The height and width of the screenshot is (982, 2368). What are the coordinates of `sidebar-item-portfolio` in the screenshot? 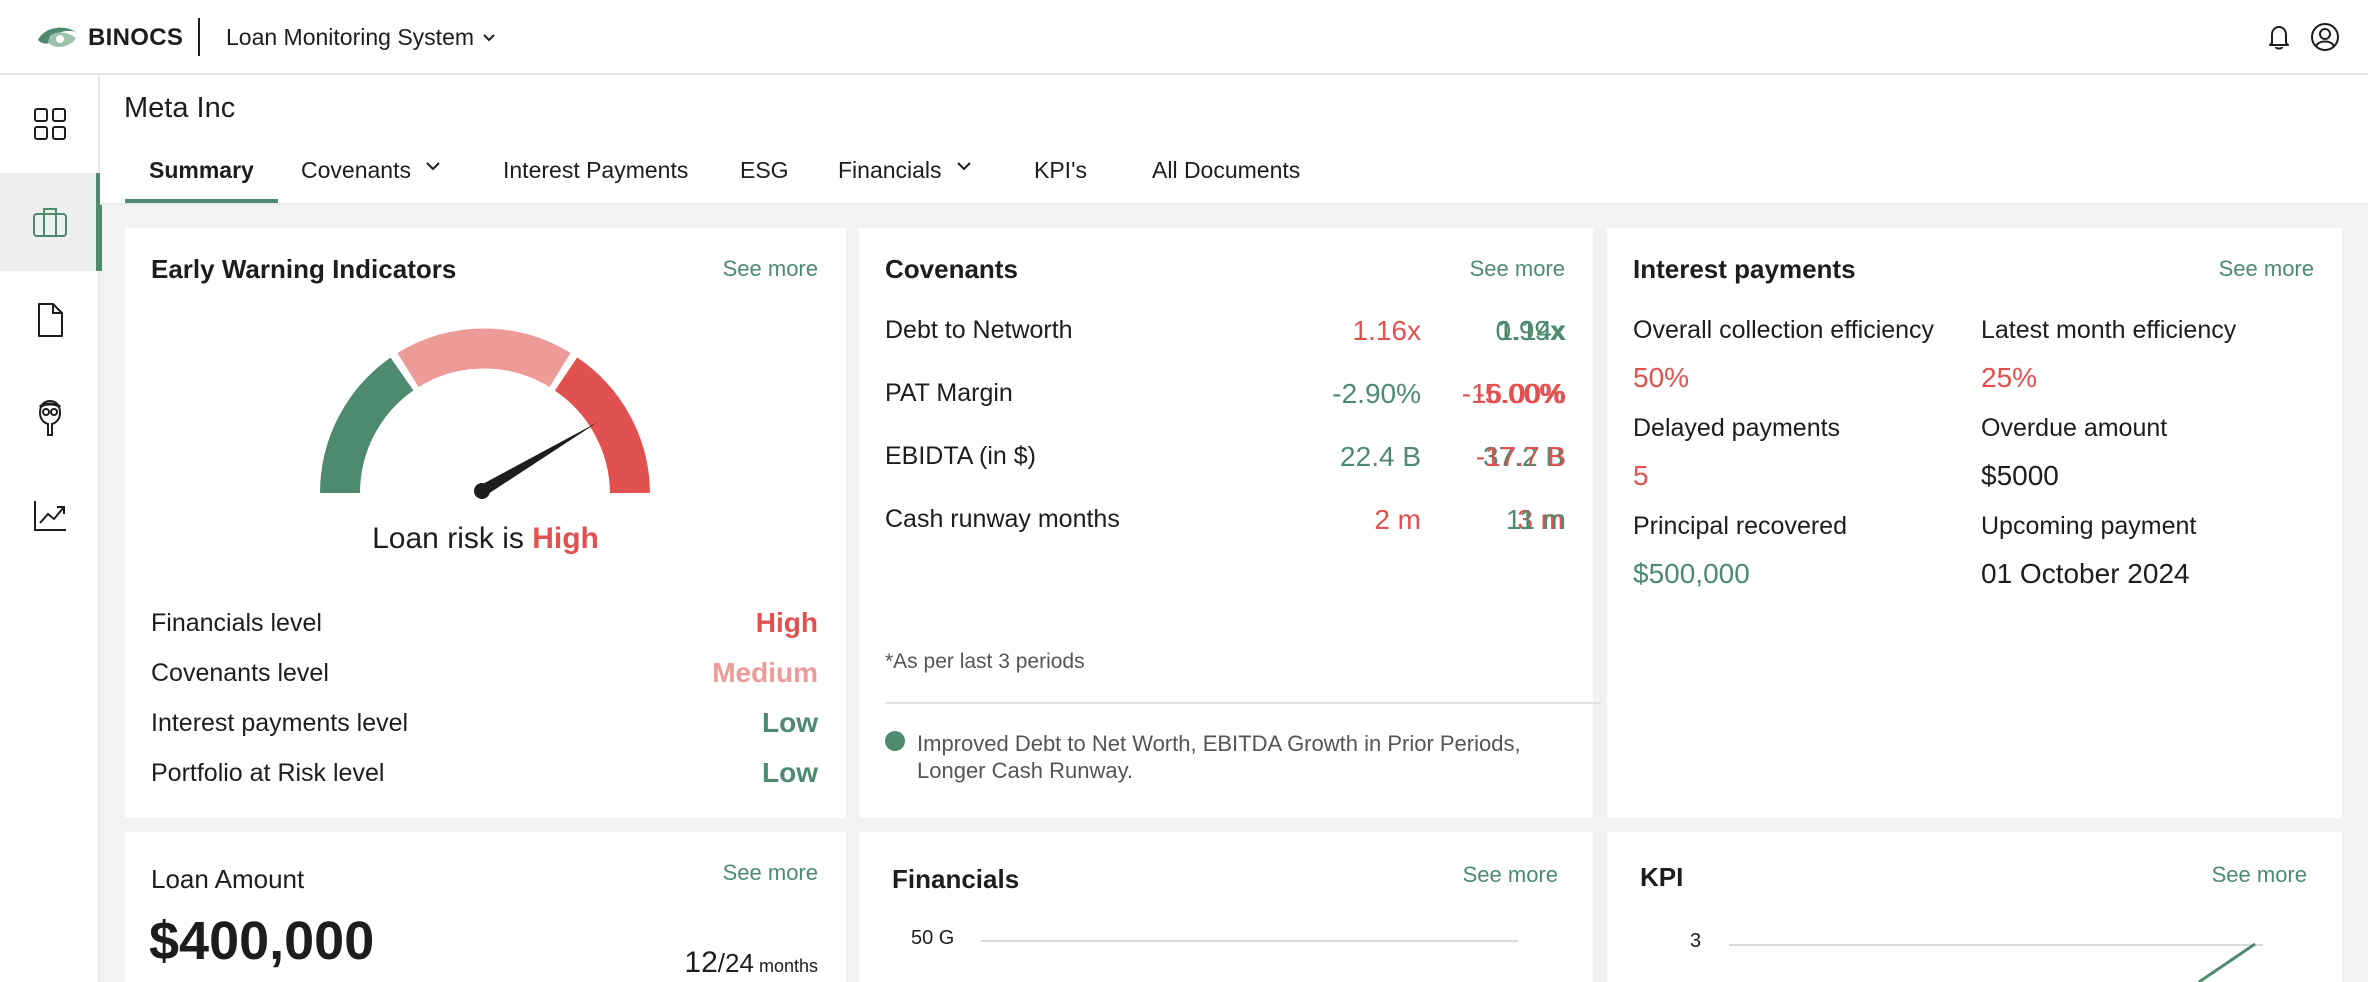 It's located at (51, 222).